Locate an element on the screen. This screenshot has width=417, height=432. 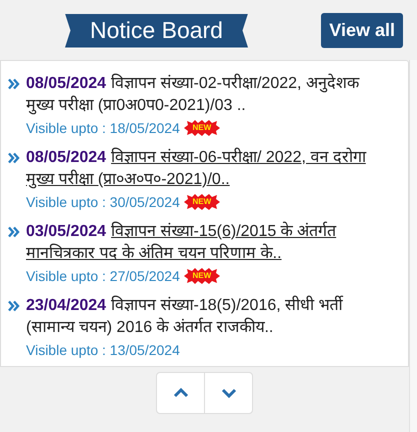
notice-link: 08/05/2024 विज्ञापन संख्या-06-परीक्षा/ 2022, वन दरोगा मुख्य परीक्षा (प्रा०अ०प०-2021)/0.. is located at coordinates (206, 169).